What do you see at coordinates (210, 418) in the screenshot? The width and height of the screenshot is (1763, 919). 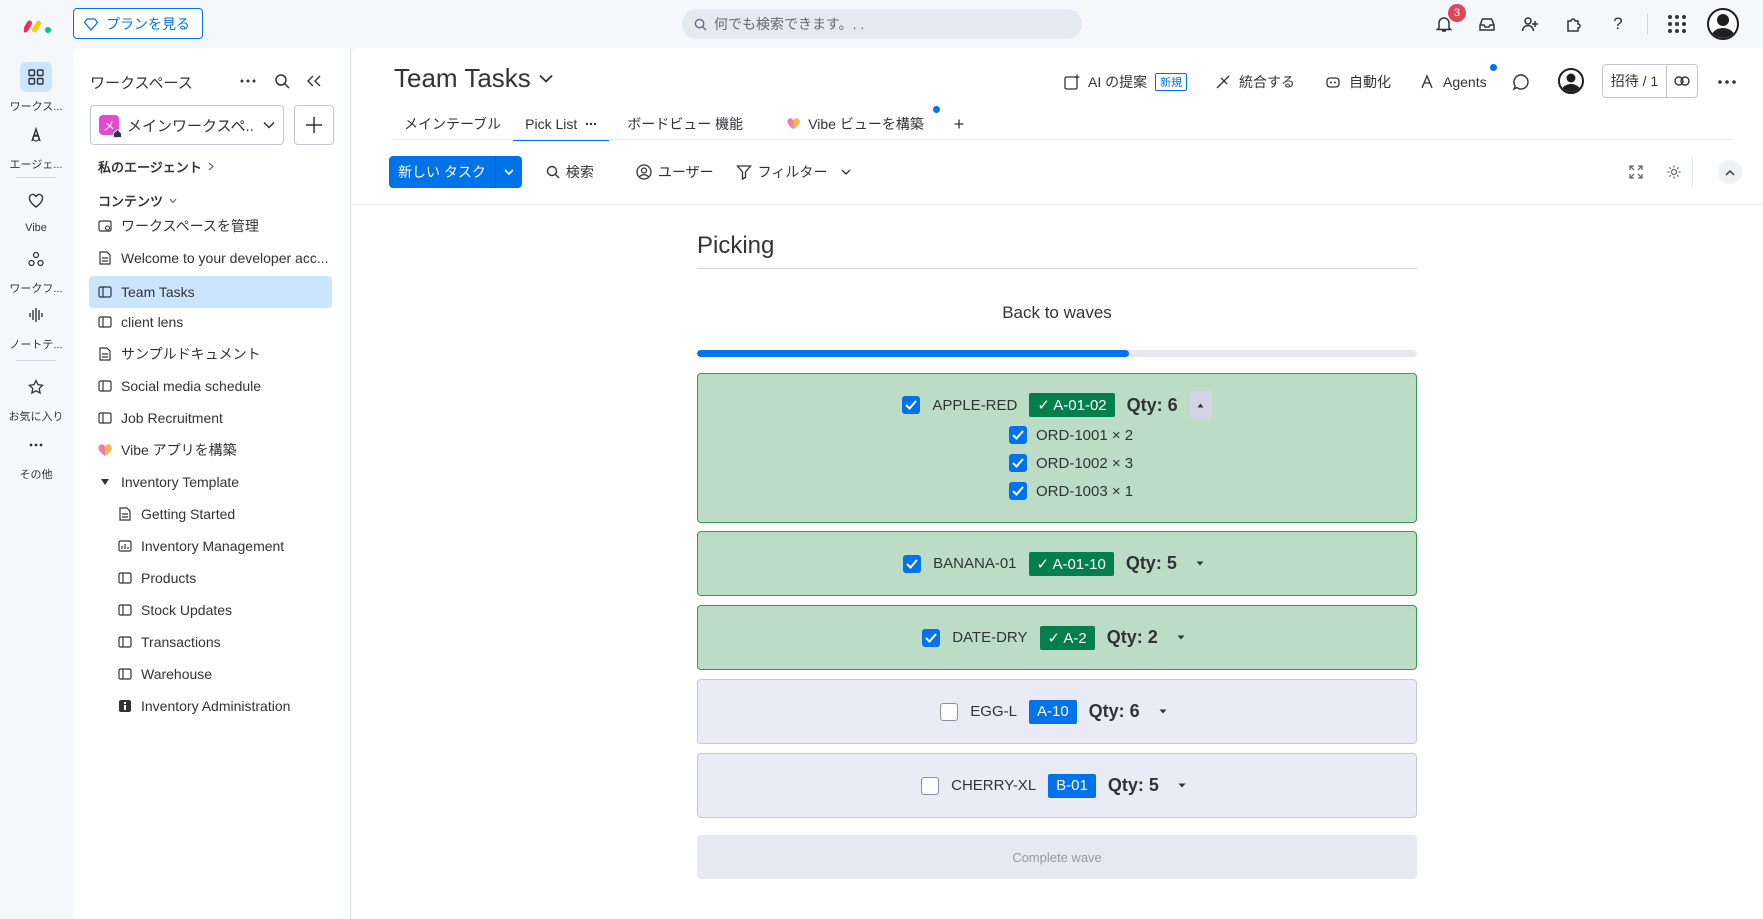 I see `nav-item-job-recruitment: Job Recruitment` at bounding box center [210, 418].